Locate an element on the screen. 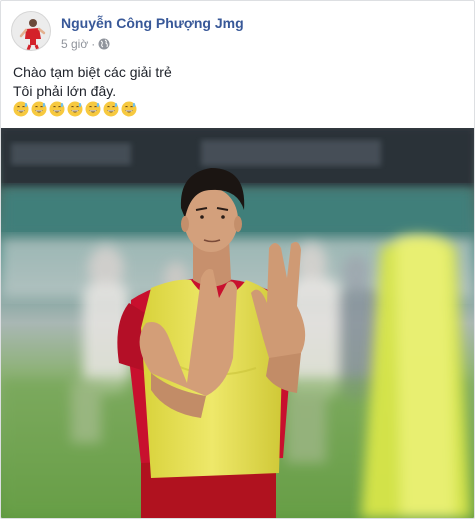 This screenshot has height=519, width=475. post-timestamp: 5 giờ is located at coordinates (74, 44).